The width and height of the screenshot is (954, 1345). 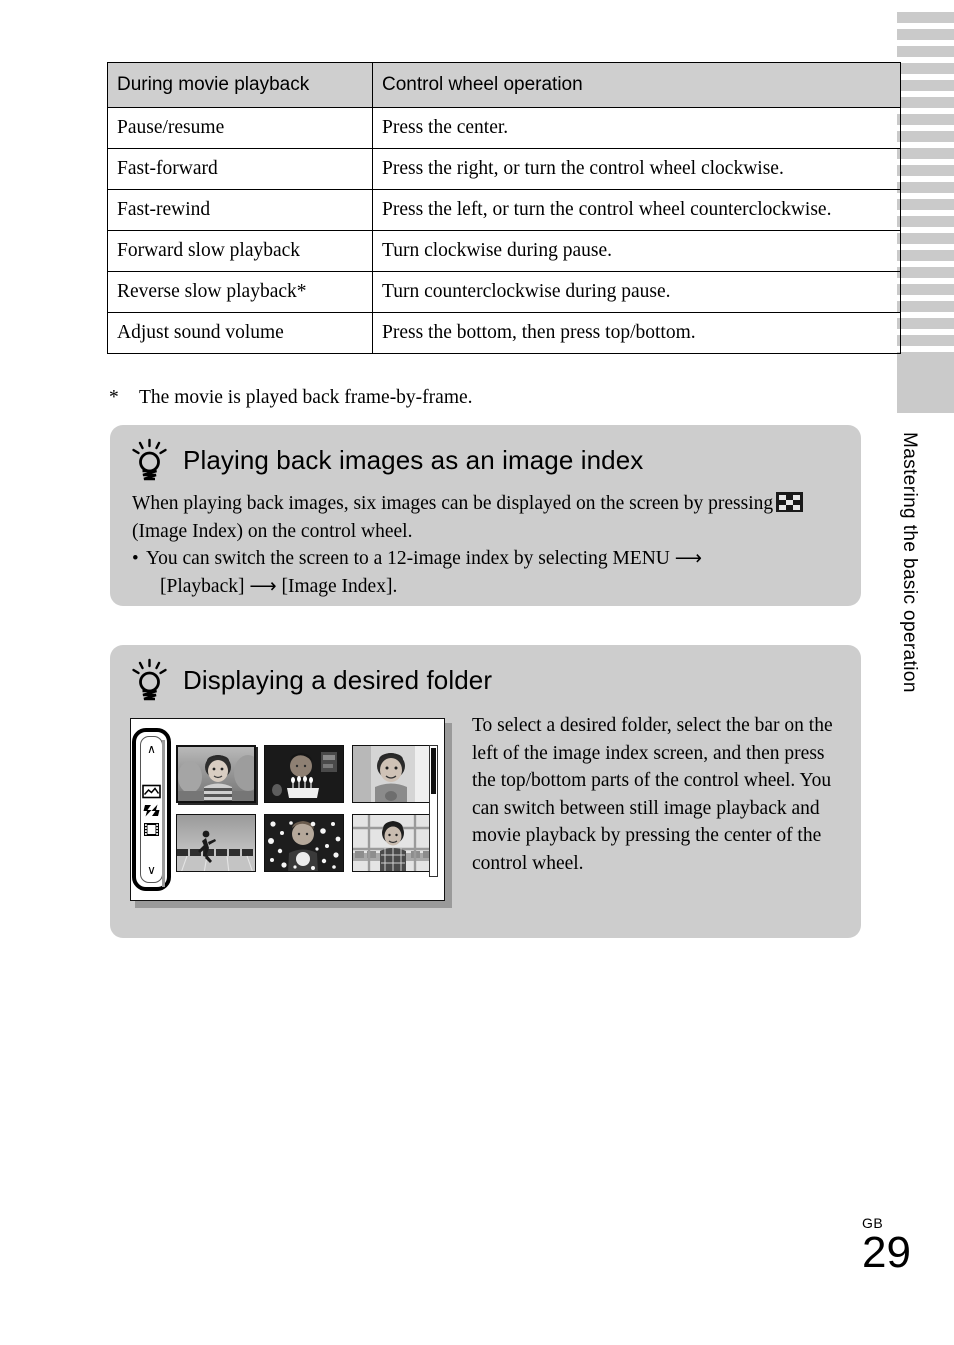 I want to click on thumbnail-birthday-cake, so click(x=304, y=774).